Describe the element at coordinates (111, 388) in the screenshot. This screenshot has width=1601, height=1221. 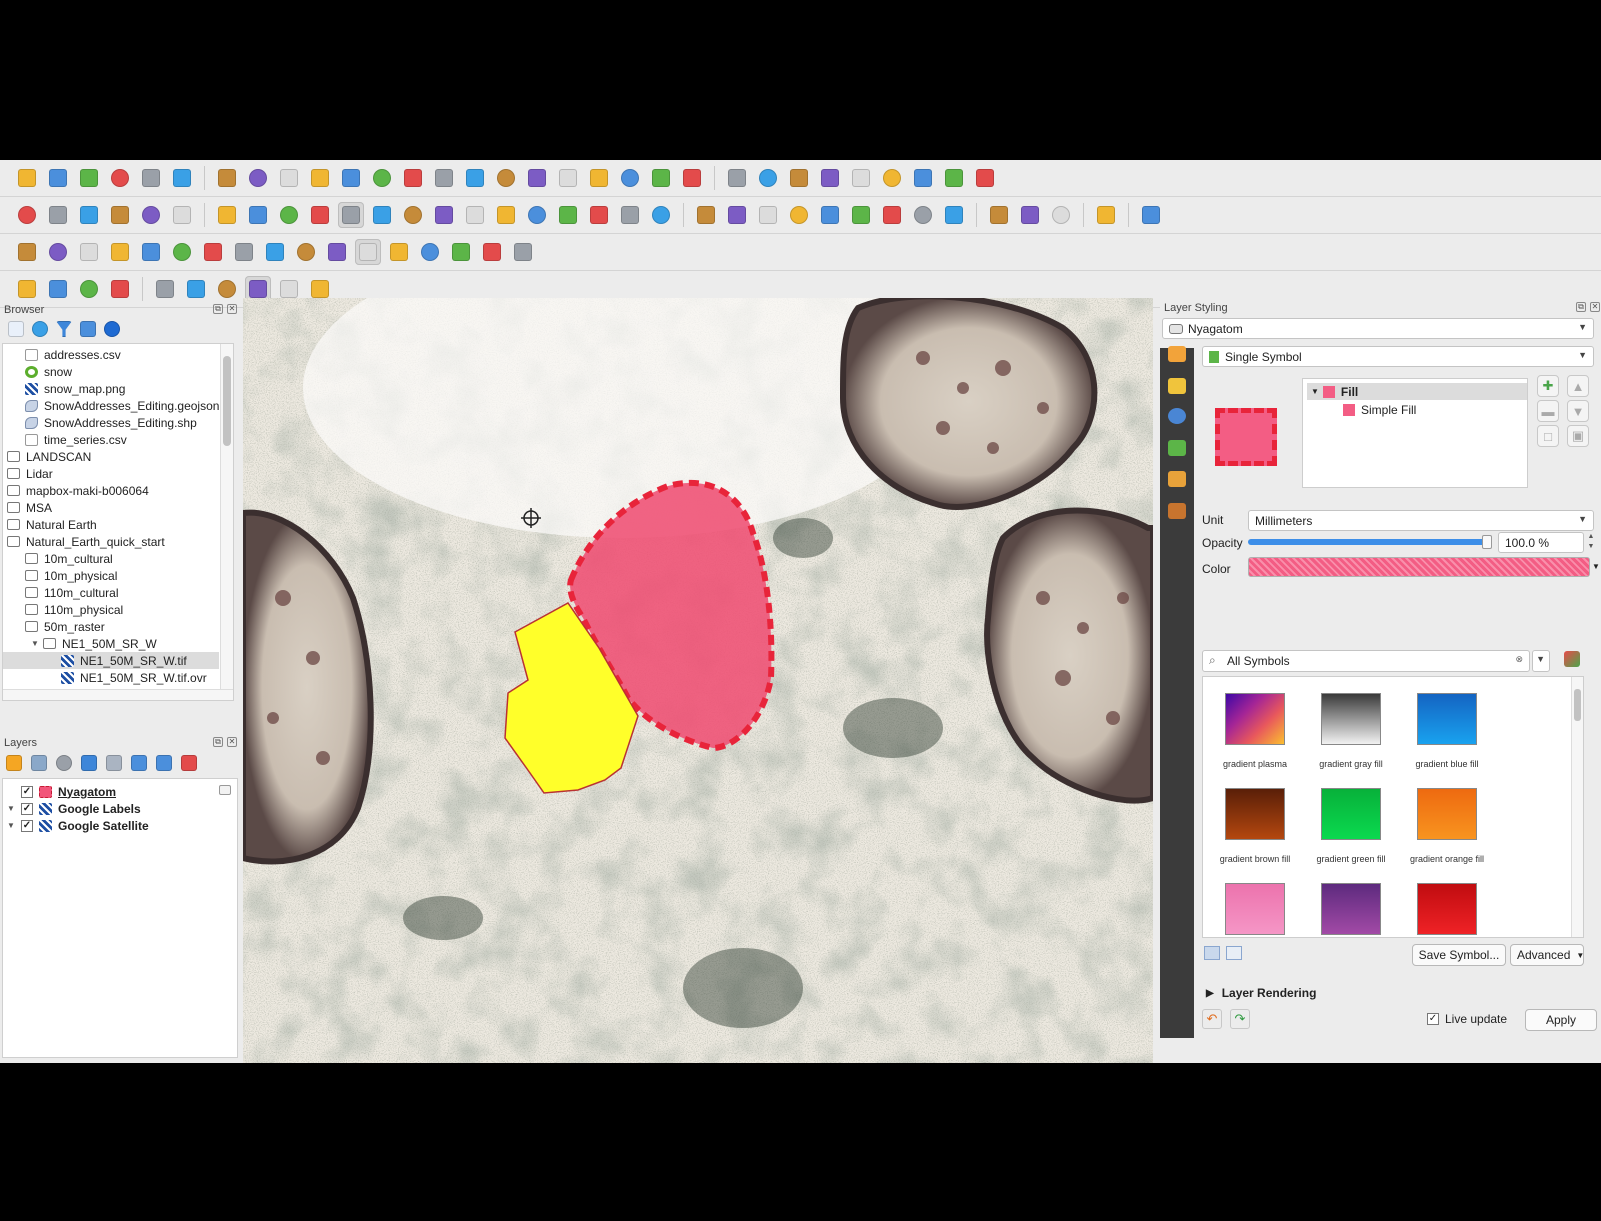
I see `browser-item: snow_map.png` at that location.